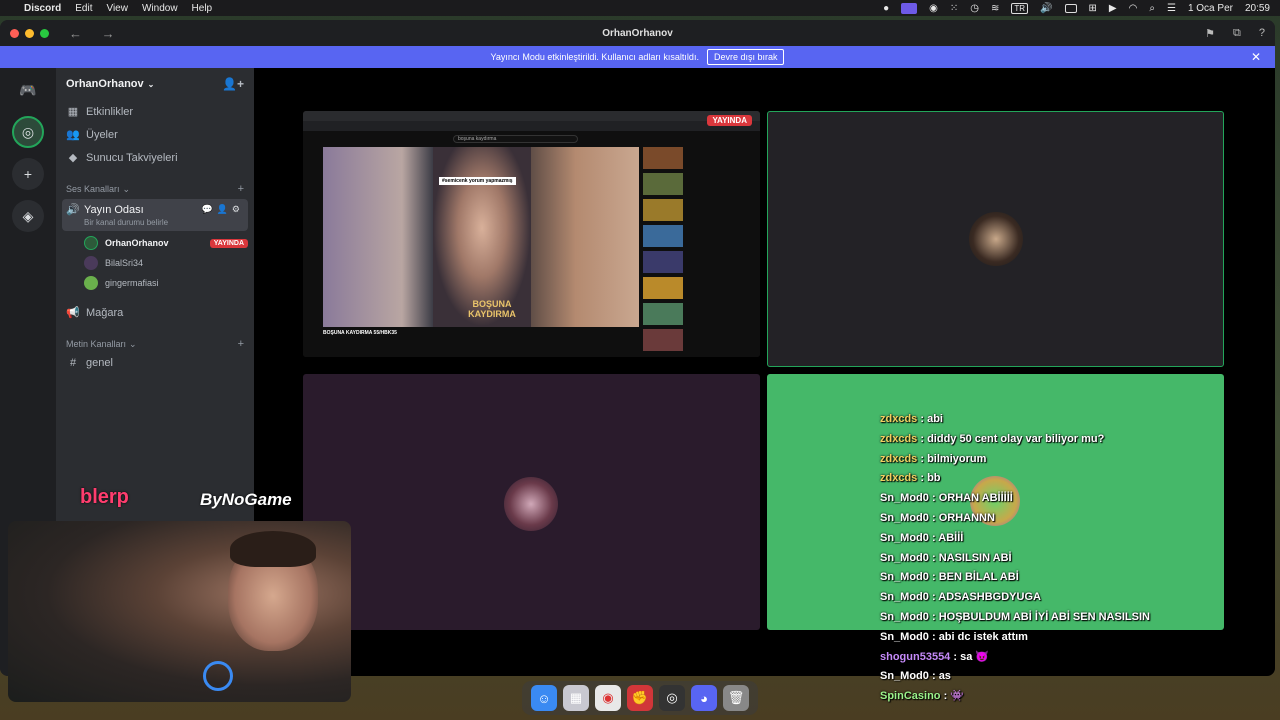  I want to click on stage-icon: 📢, so click(73, 313).